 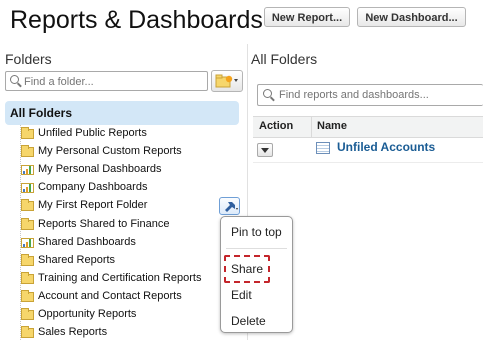 What do you see at coordinates (311, 127) in the screenshot?
I see `column-separator` at bounding box center [311, 127].